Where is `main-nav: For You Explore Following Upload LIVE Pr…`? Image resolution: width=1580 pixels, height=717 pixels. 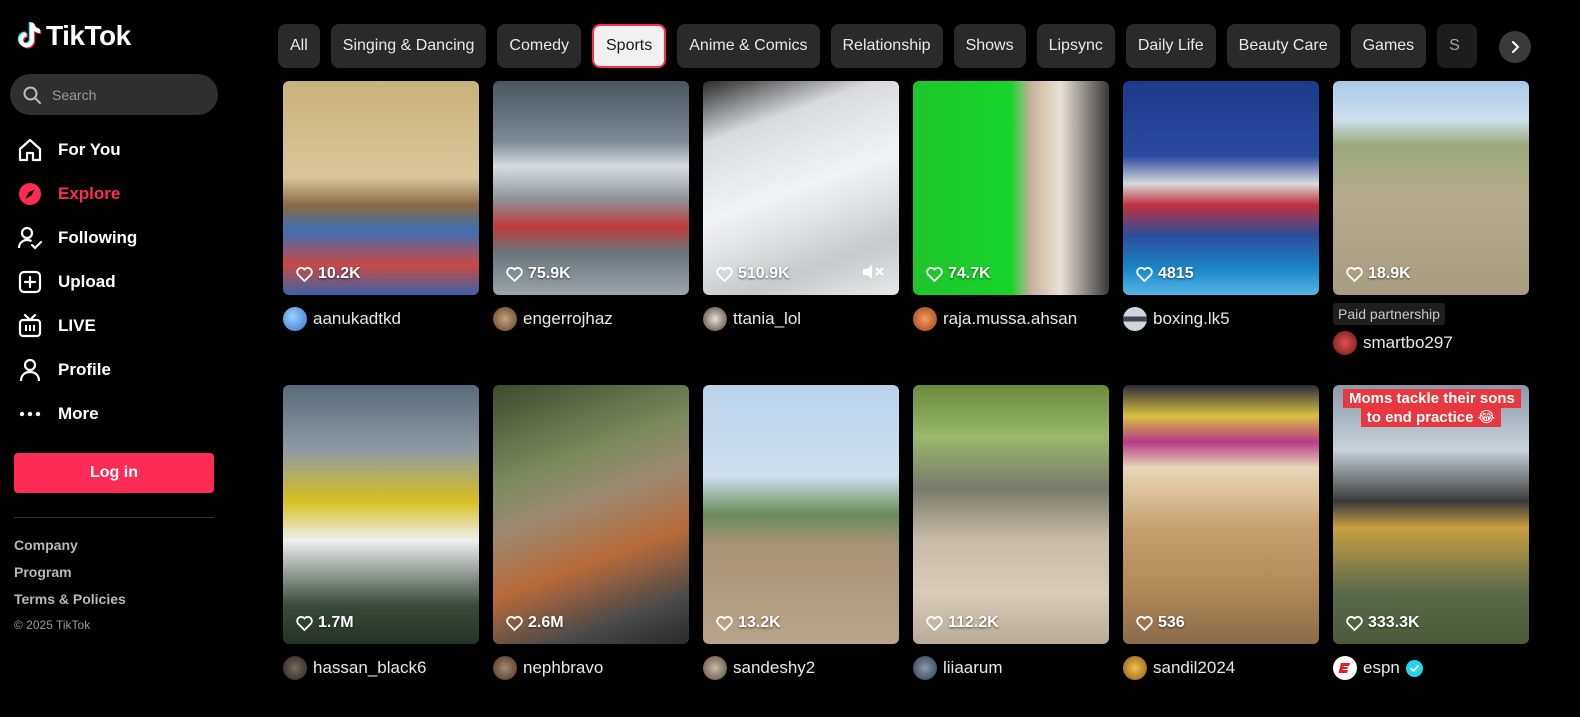
main-nav: For You Explore Following Upload LIVE Pr… is located at coordinates (76, 282).